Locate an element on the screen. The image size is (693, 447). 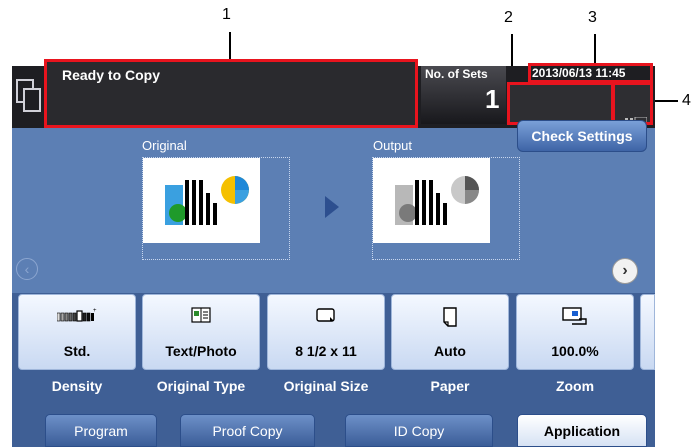
density-label: Density is located at coordinates (77, 386).